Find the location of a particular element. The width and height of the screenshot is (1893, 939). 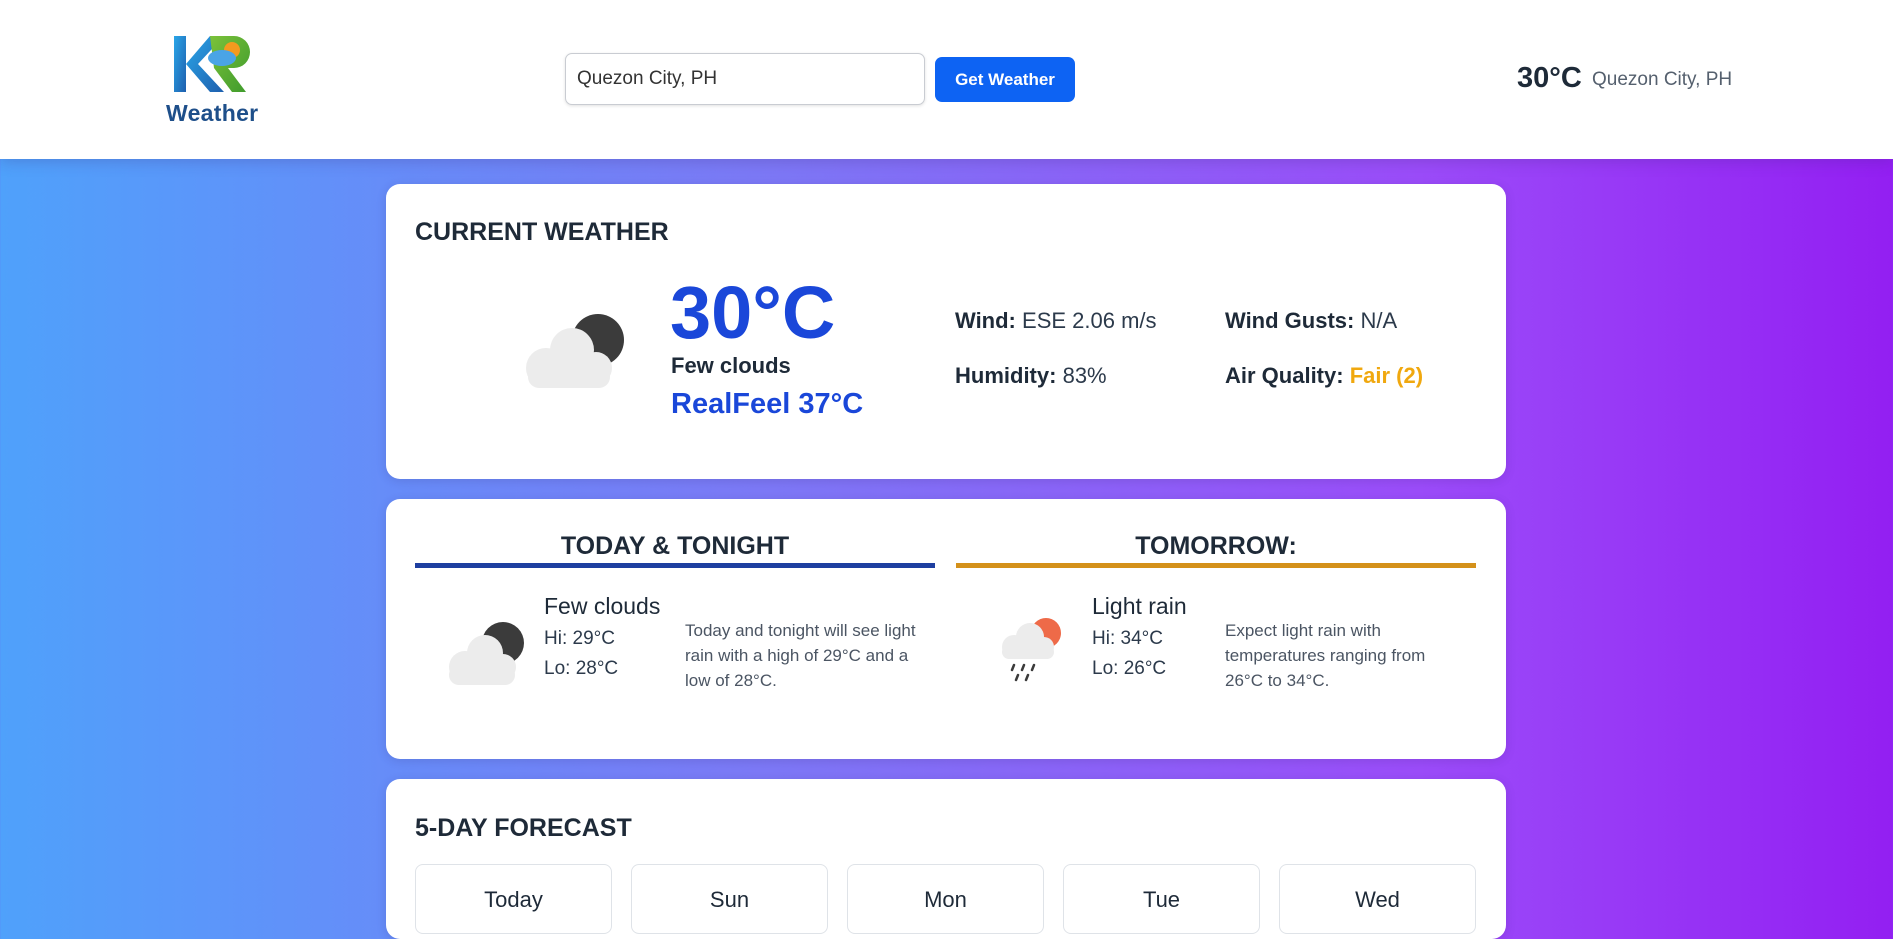

tomorrow-high: Hi: 34°C is located at coordinates (1127, 638).